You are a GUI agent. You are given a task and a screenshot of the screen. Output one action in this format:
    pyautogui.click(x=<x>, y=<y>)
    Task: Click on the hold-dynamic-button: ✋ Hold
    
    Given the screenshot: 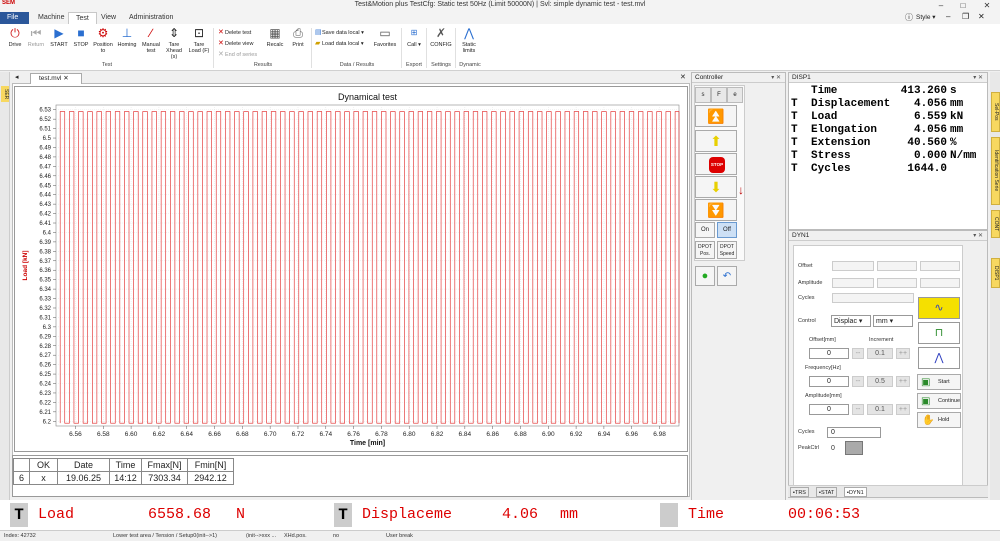 What is the action you would take?
    pyautogui.click(x=939, y=420)
    